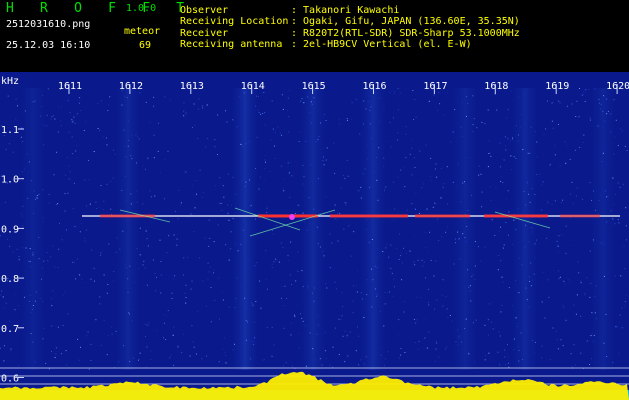 This screenshot has height=400, width=629. I want to click on filename-label: 2512031610.png, so click(48, 24).